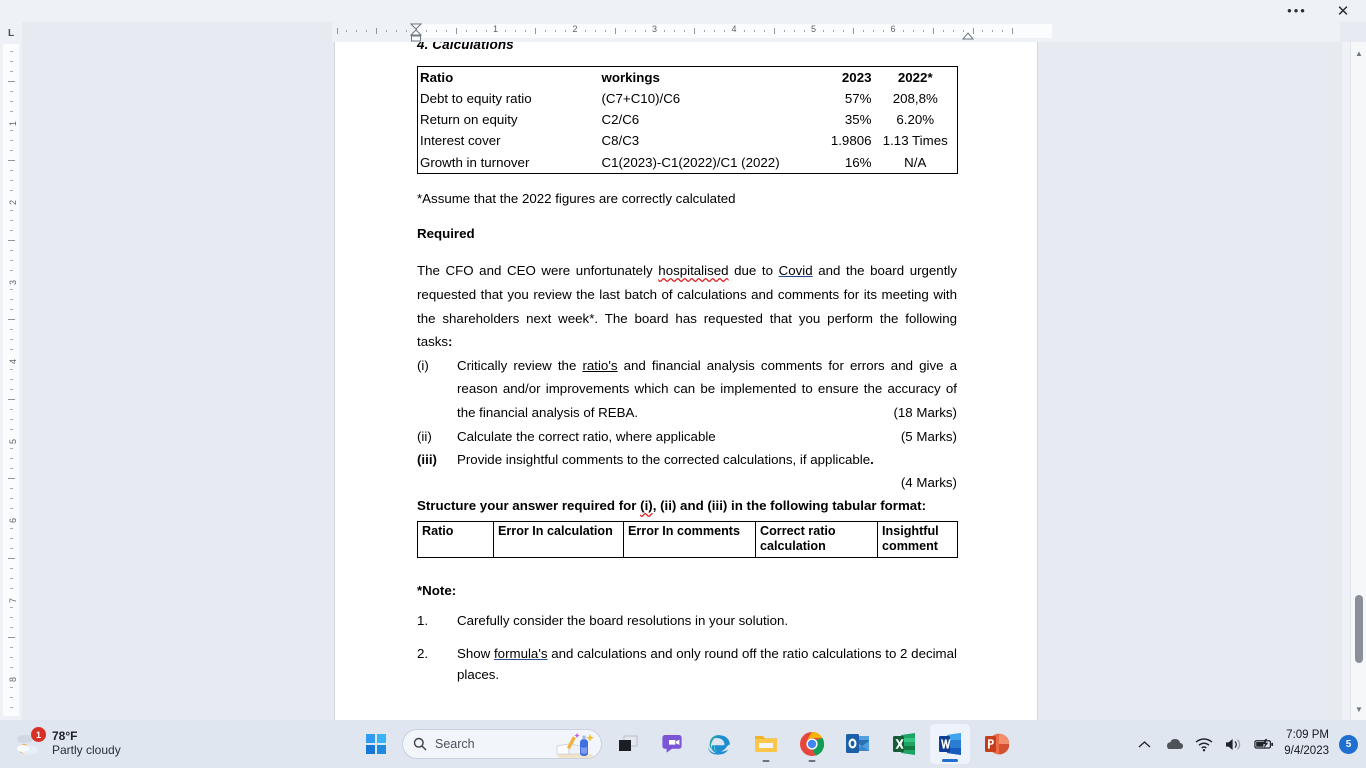 This screenshot has height=768, width=1366. I want to click on horizontal-ruler: 1 2 3 4 5 6, so click(836, 32).